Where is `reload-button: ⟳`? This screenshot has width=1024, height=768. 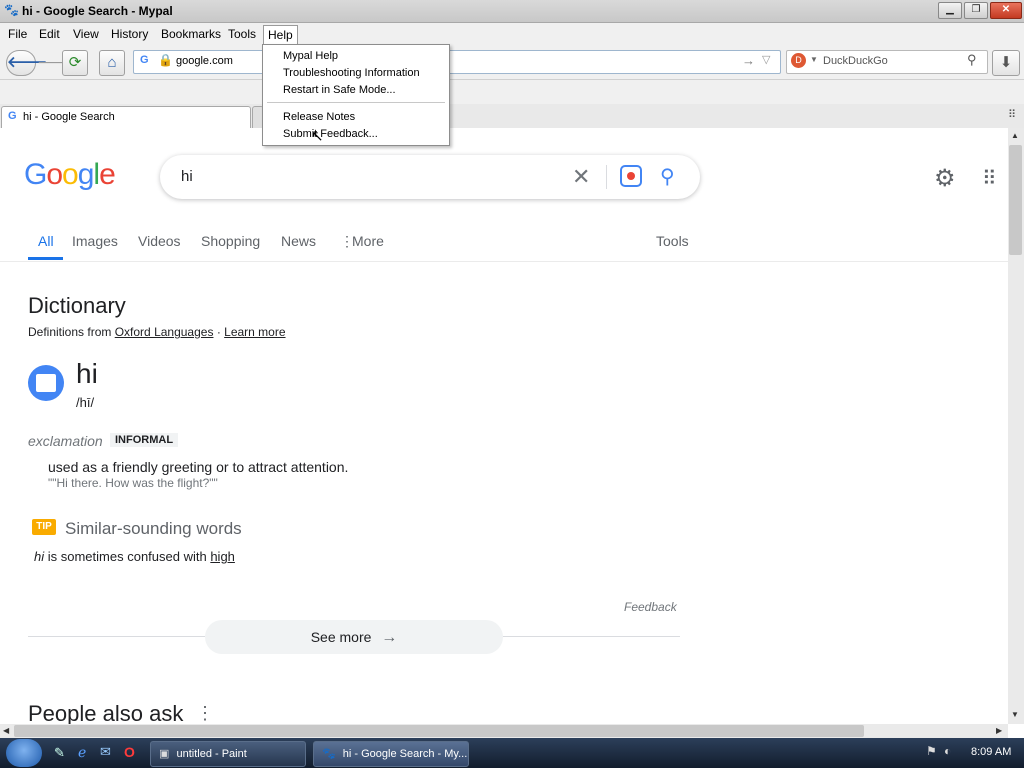
reload-button: ⟳ is located at coordinates (75, 63).